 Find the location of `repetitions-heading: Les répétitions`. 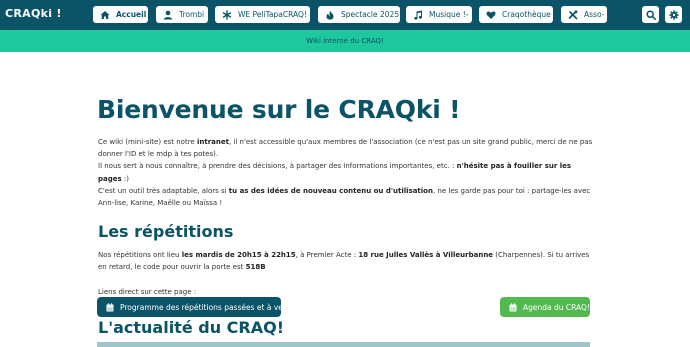

repetitions-heading: Les répétitions is located at coordinates (166, 231).